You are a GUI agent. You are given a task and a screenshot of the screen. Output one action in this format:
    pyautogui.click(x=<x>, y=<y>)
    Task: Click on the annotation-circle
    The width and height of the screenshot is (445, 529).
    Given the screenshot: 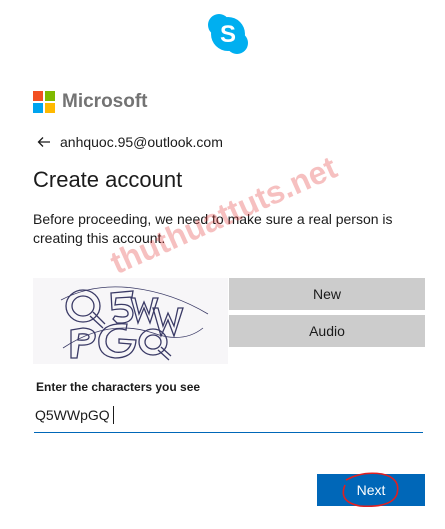 What is the action you would take?
    pyautogui.click(x=370, y=490)
    